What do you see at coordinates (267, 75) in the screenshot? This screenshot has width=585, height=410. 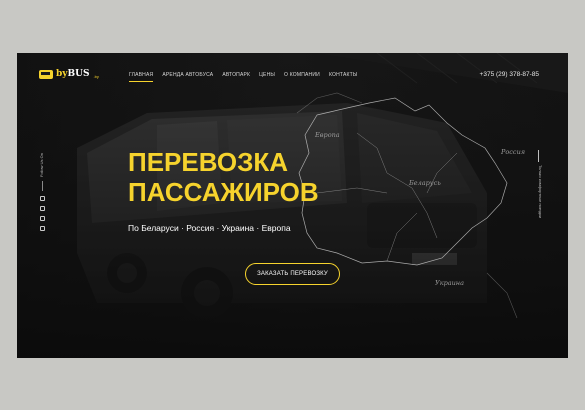 I see `nav-item-prices: ЦЕНЫ` at bounding box center [267, 75].